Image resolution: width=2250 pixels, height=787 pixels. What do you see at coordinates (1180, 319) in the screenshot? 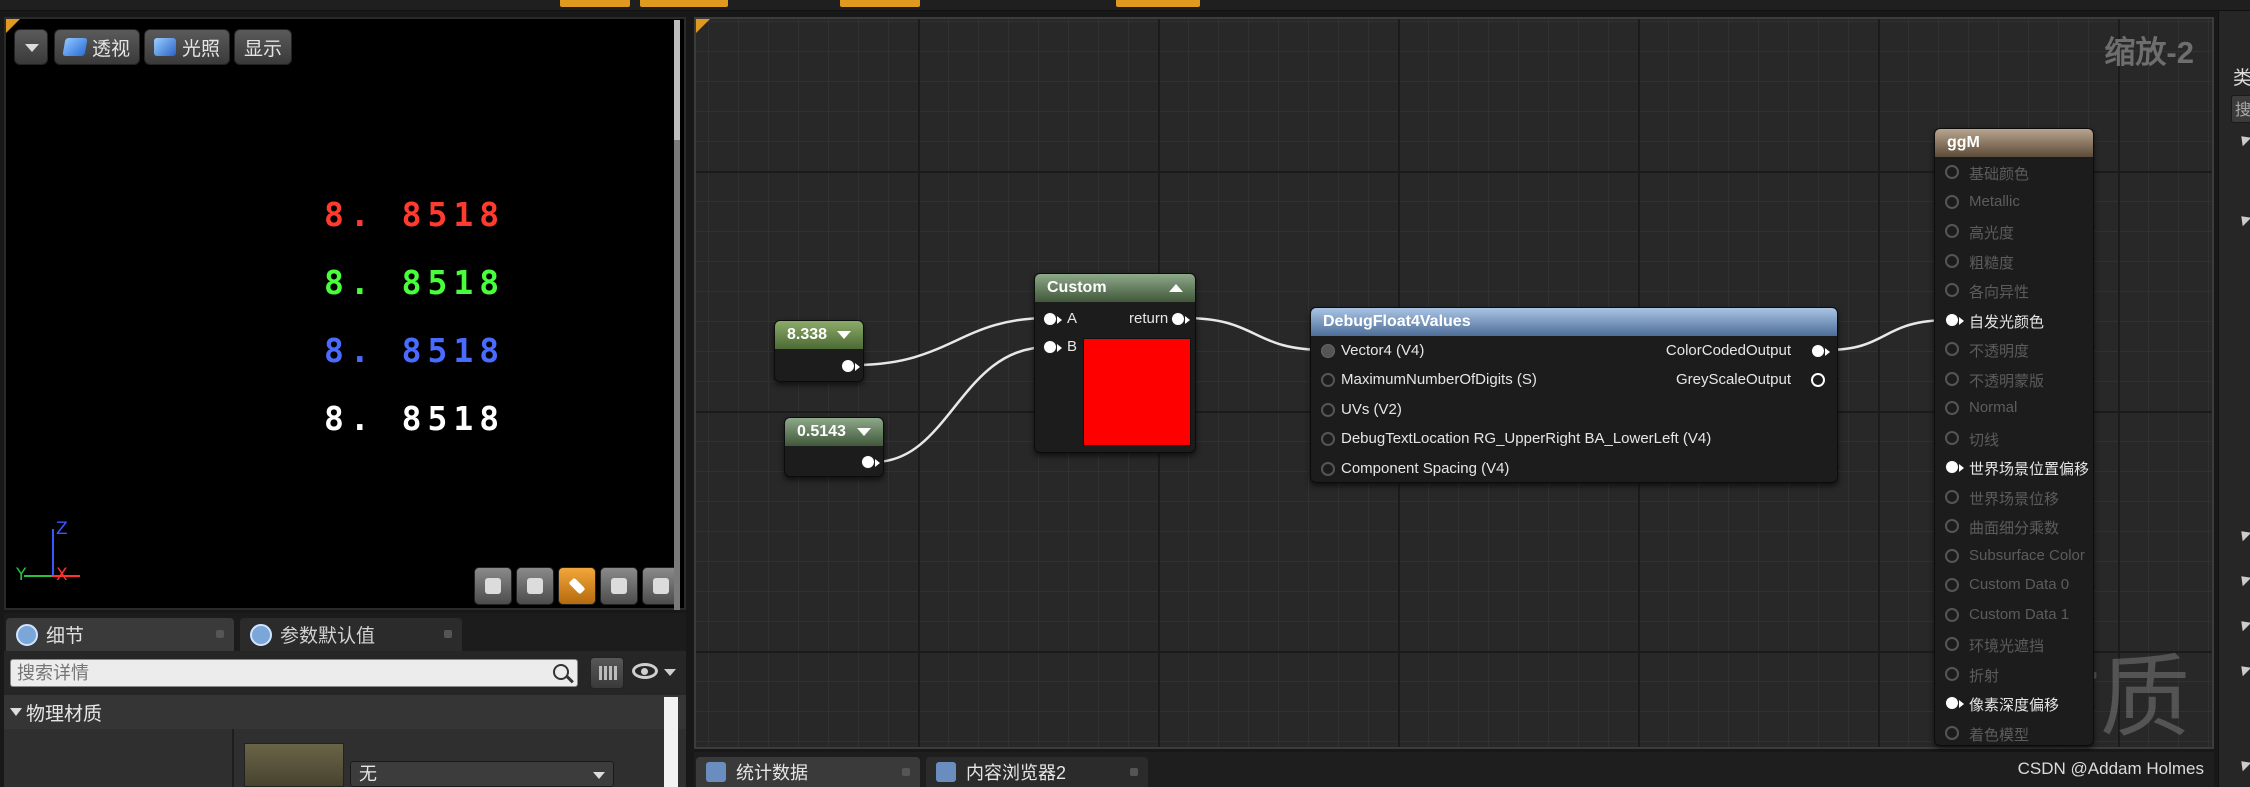
I see `custom-output-pin` at bounding box center [1180, 319].